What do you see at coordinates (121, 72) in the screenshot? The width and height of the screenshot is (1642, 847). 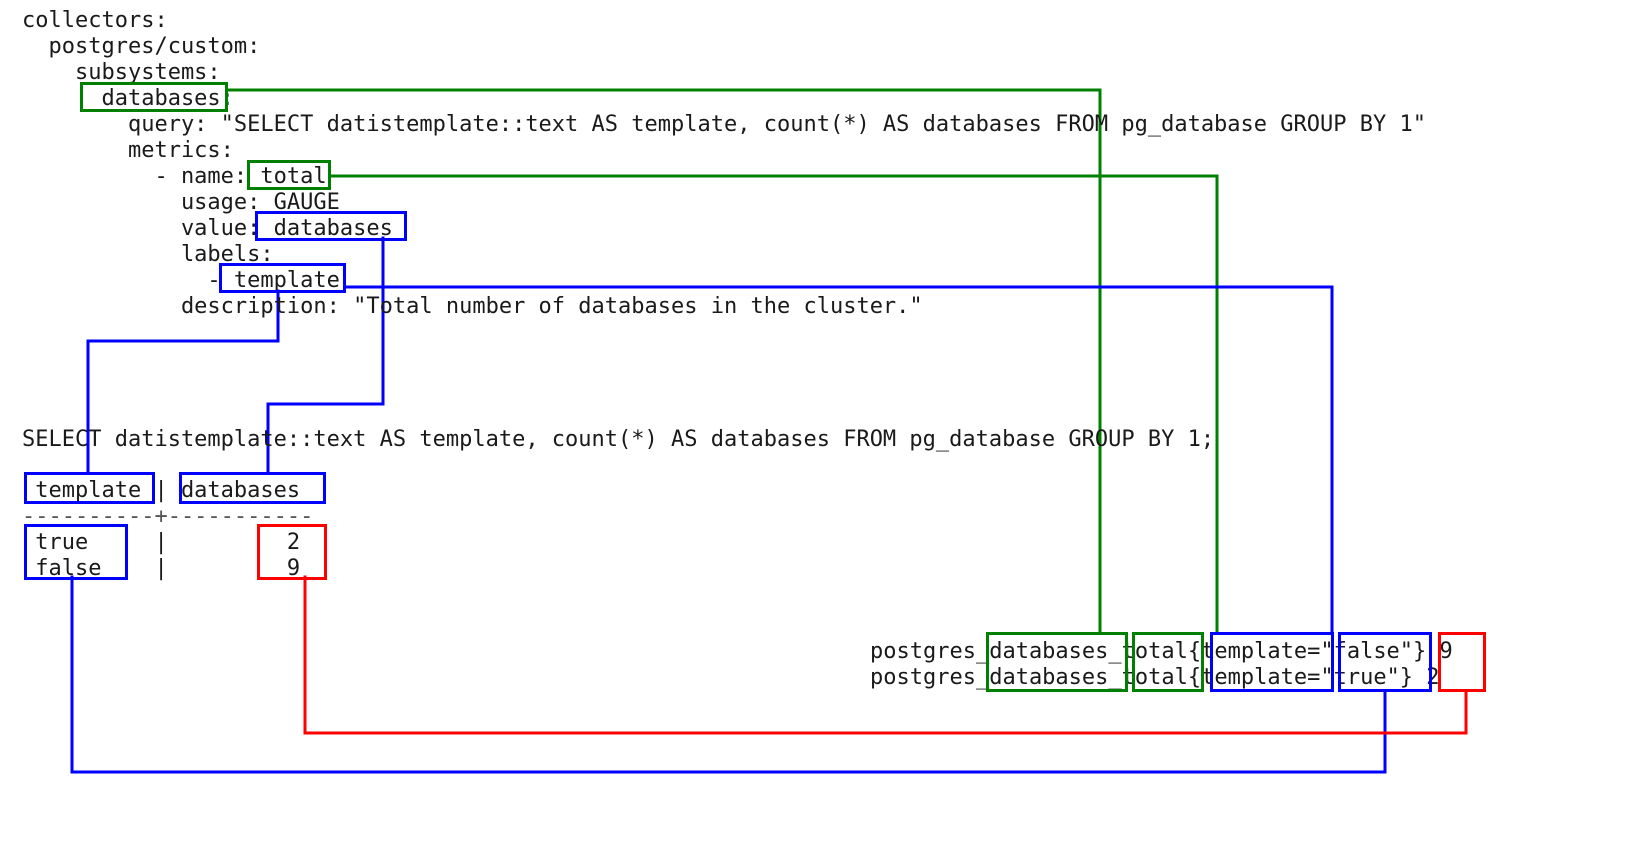 I see `yaml-line-subsystems: subsystems:` at bounding box center [121, 72].